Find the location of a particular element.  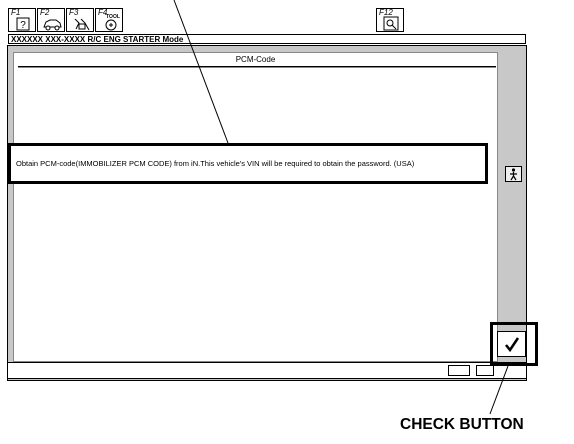

check-button-callout: CHECK BUTTON is located at coordinates (462, 424).